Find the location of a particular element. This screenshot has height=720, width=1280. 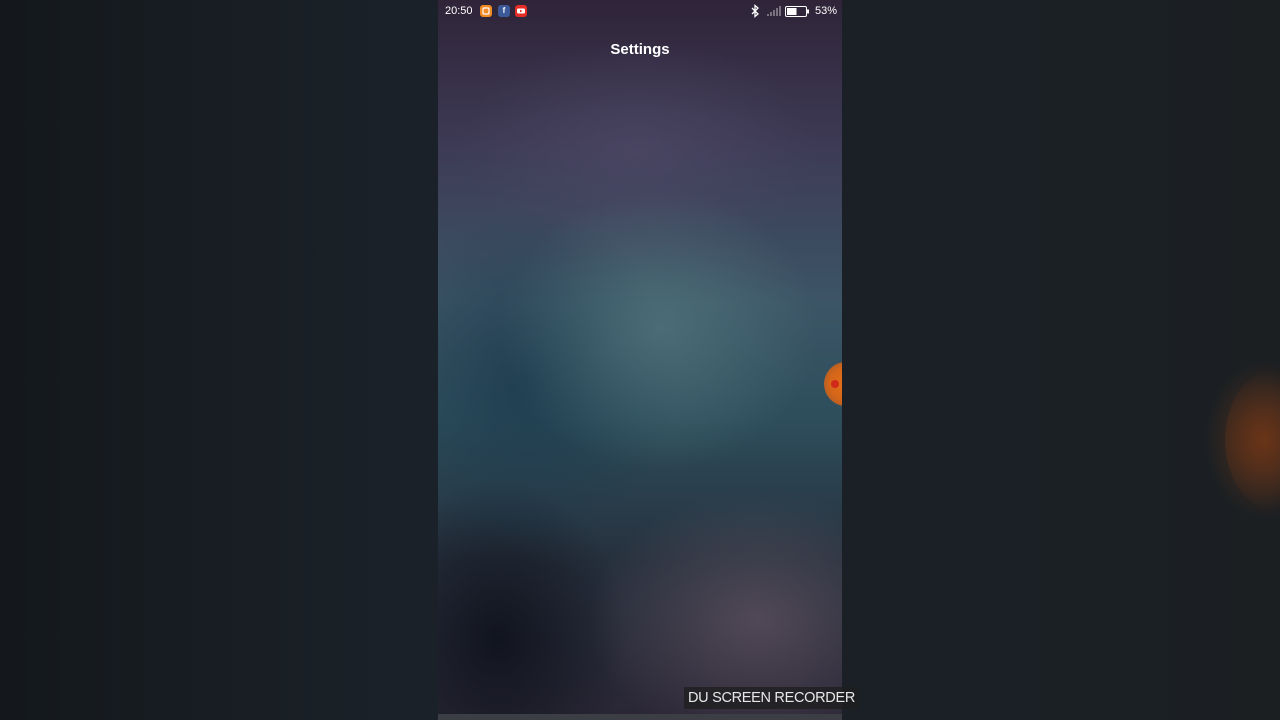

record-dot-icon is located at coordinates (835, 384).